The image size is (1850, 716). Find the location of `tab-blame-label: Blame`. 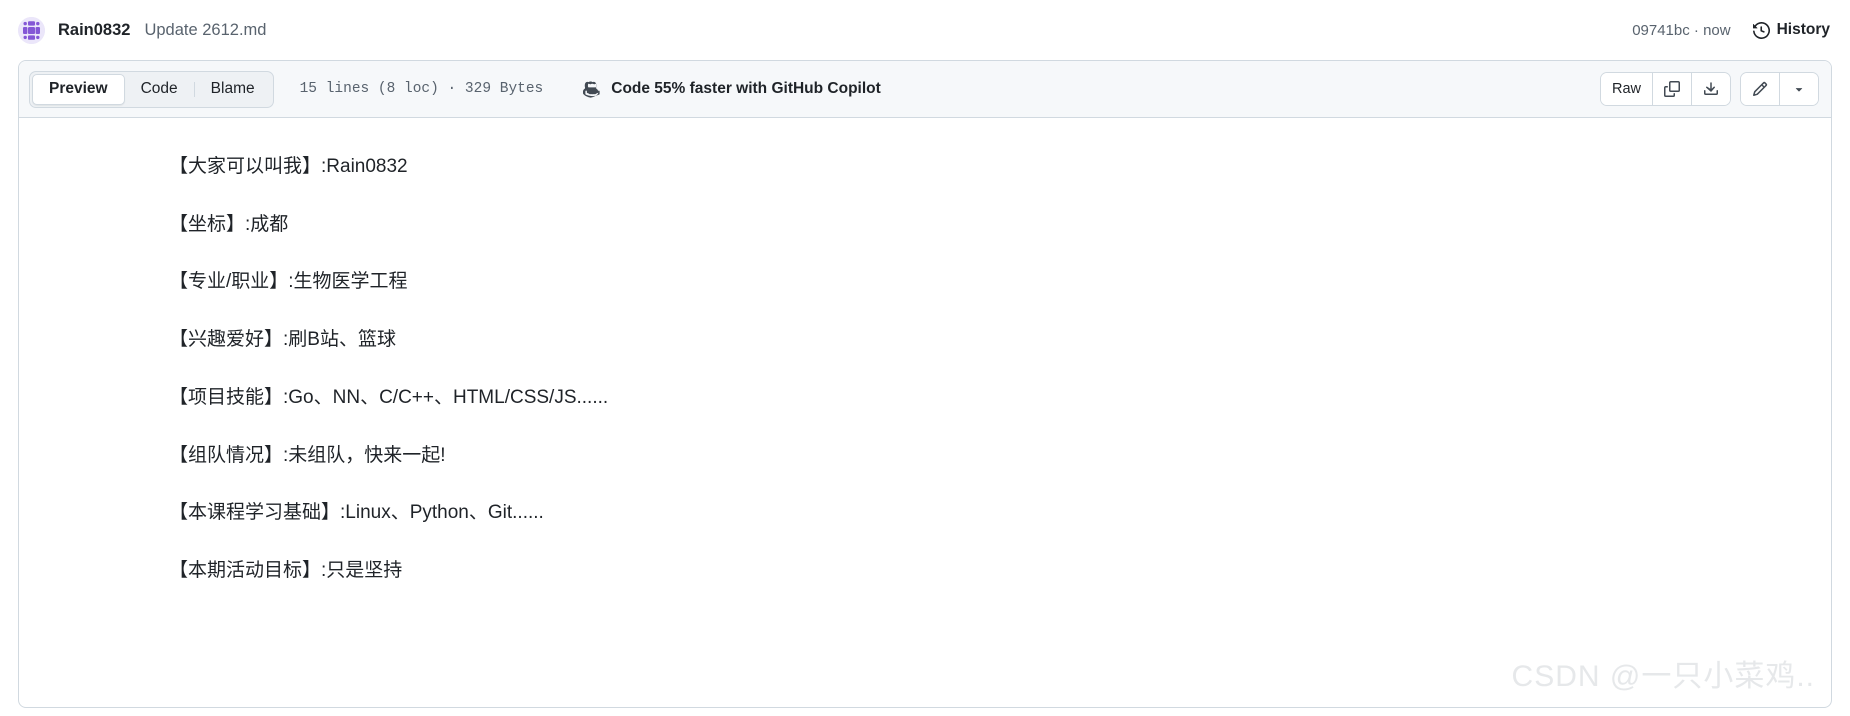

tab-blame-label: Blame is located at coordinates (232, 88).